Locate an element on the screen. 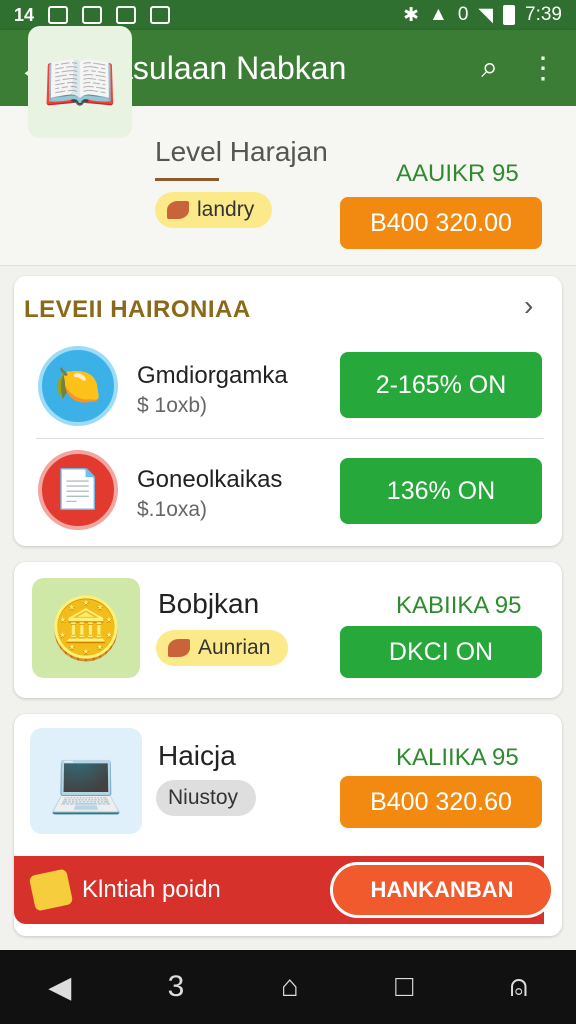  more-vertical-icon: ⋮ is located at coordinates (543, 68).